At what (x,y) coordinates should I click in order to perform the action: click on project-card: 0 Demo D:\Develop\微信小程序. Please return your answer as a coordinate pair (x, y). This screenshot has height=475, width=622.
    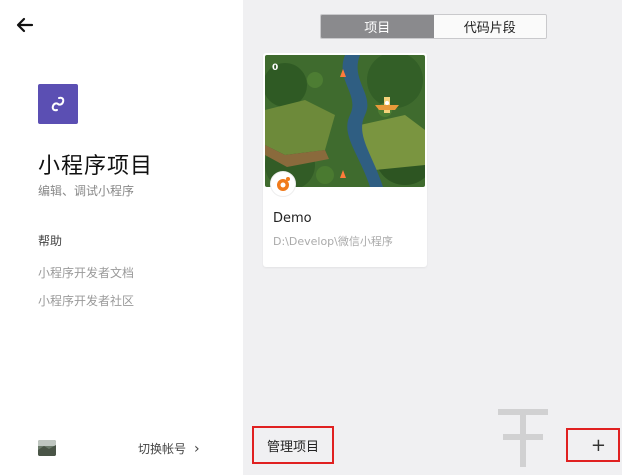
    Looking at the image, I should click on (345, 160).